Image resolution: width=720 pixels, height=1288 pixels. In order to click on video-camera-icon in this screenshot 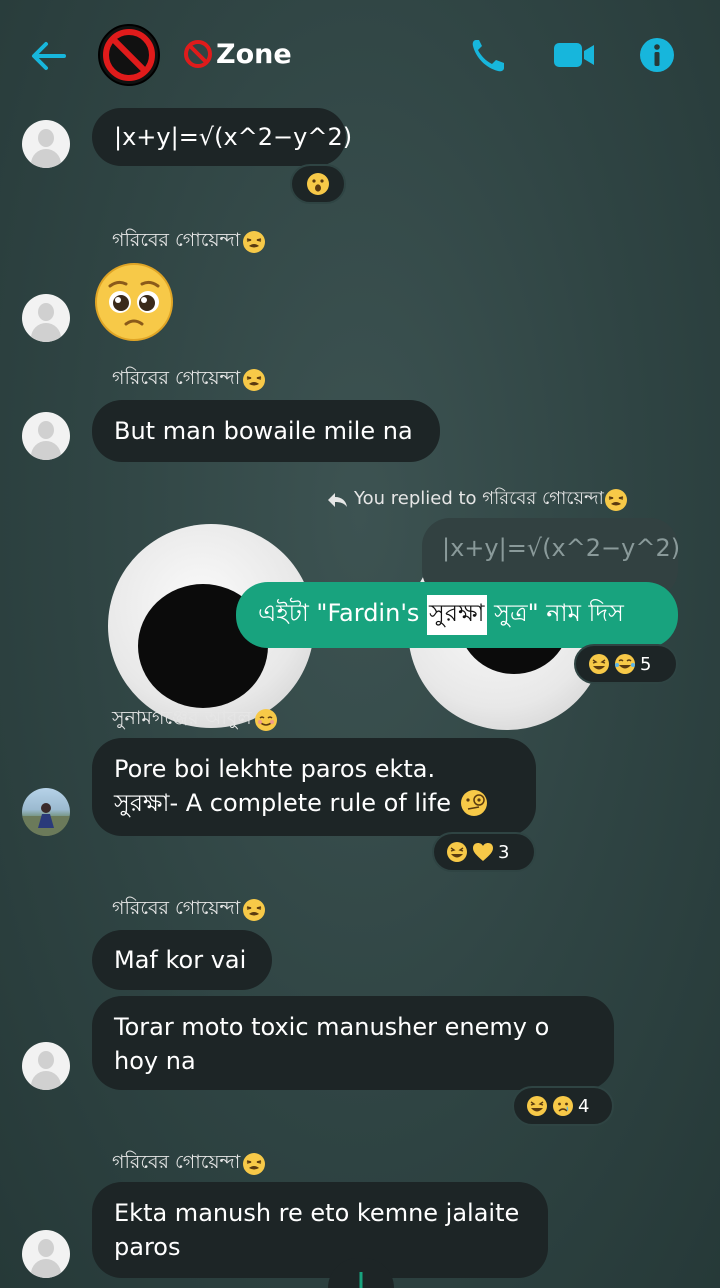, I will do `click(574, 55)`.